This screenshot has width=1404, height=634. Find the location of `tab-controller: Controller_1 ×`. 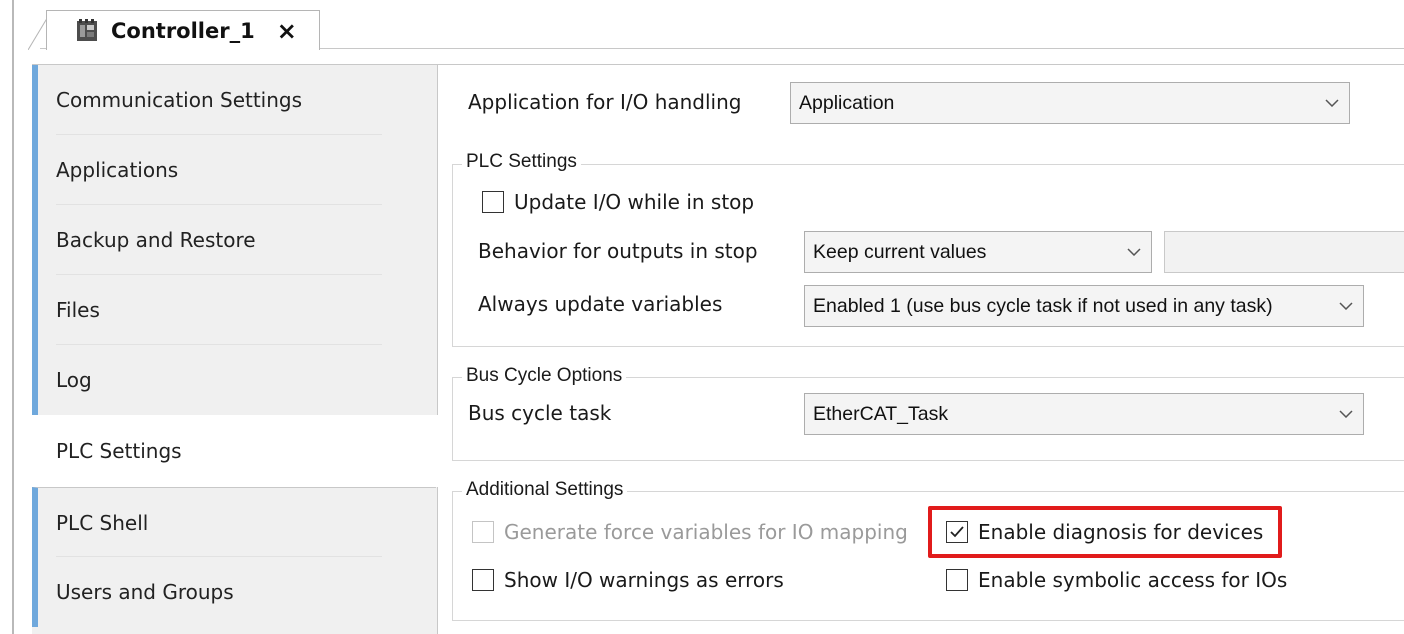

tab-controller: Controller_1 × is located at coordinates (183, 30).